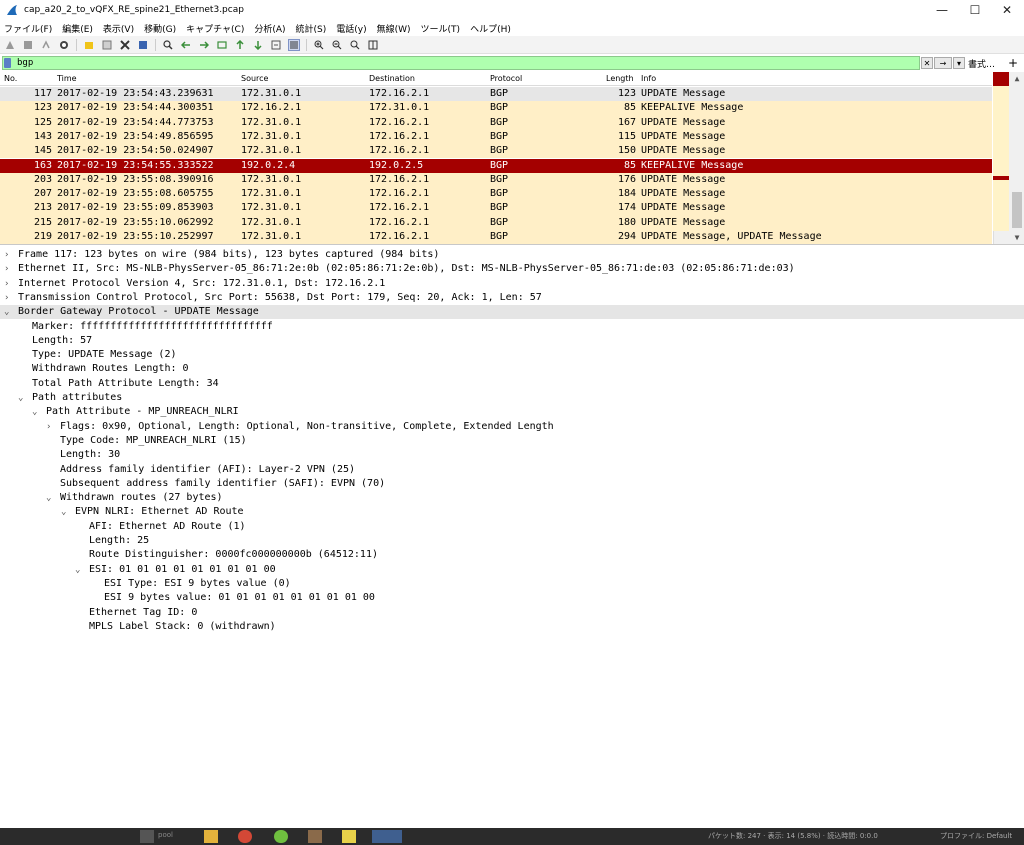 The image size is (1024, 845). I want to click on scroll-down-icon: ▼, so click(1017, 237).